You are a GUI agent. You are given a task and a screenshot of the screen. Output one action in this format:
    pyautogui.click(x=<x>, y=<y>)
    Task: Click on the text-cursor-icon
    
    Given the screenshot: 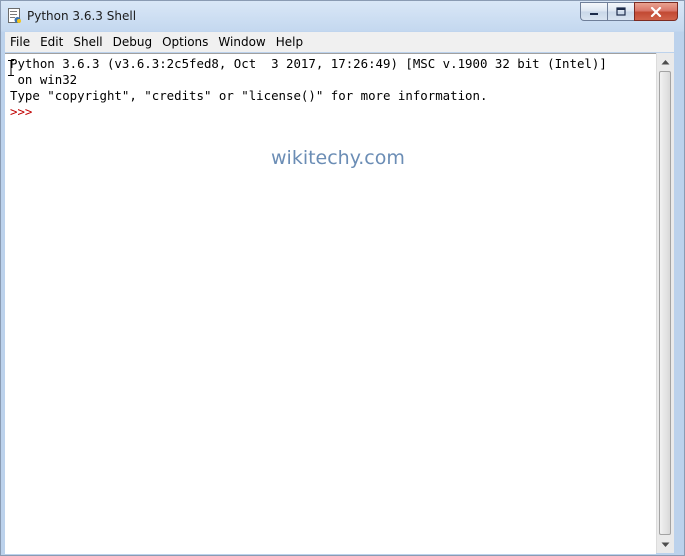 What is the action you would take?
    pyautogui.click(x=11, y=68)
    